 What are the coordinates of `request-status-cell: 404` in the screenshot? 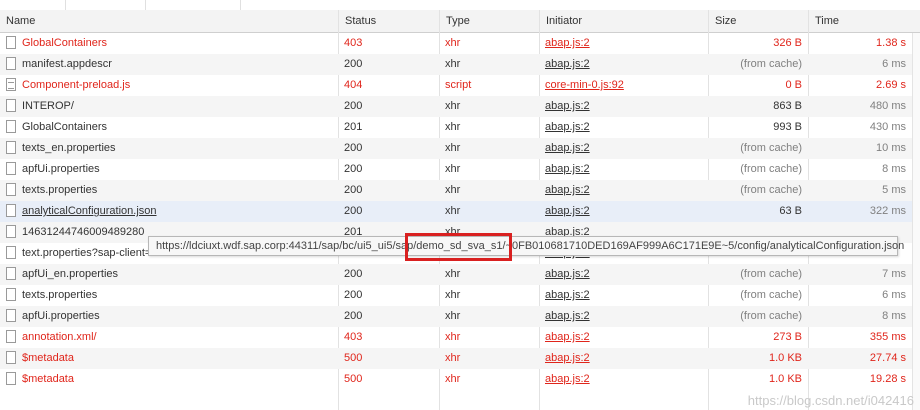 It's located at (353, 85).